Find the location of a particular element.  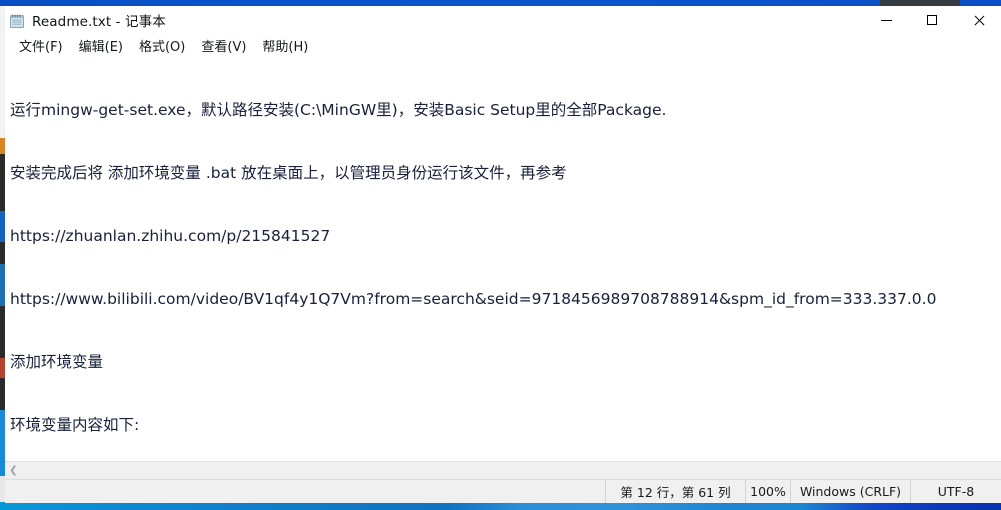

notepad-icon is located at coordinates (17, 21).